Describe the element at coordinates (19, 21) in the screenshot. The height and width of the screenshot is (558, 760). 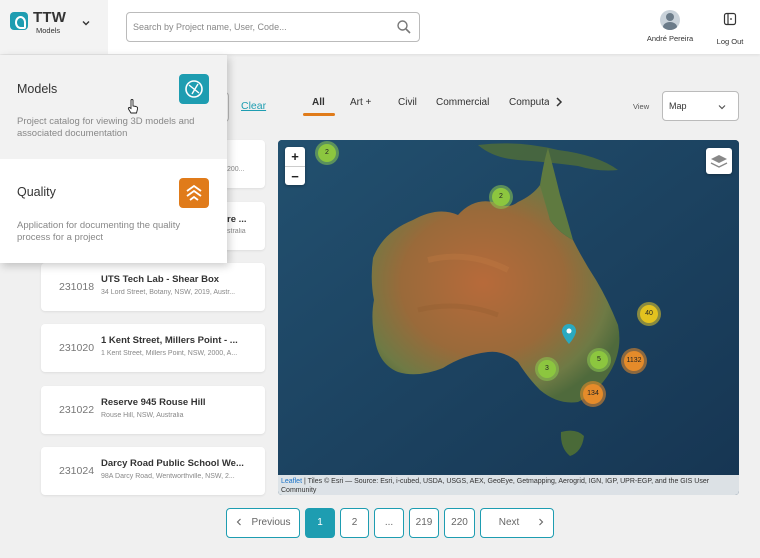
I see `ttw-logo-icon` at that location.